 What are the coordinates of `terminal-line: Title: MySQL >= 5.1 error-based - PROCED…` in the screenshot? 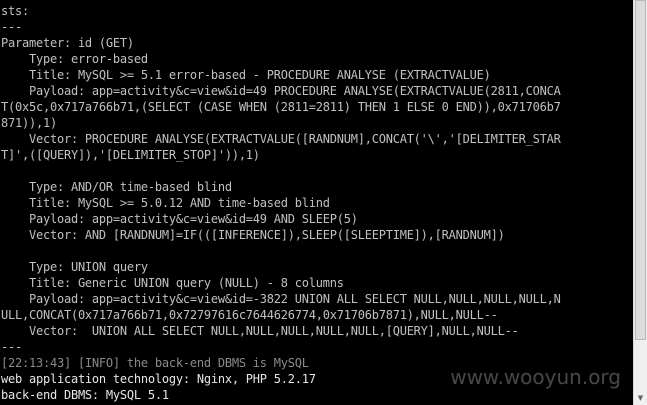 It's located at (246, 75).